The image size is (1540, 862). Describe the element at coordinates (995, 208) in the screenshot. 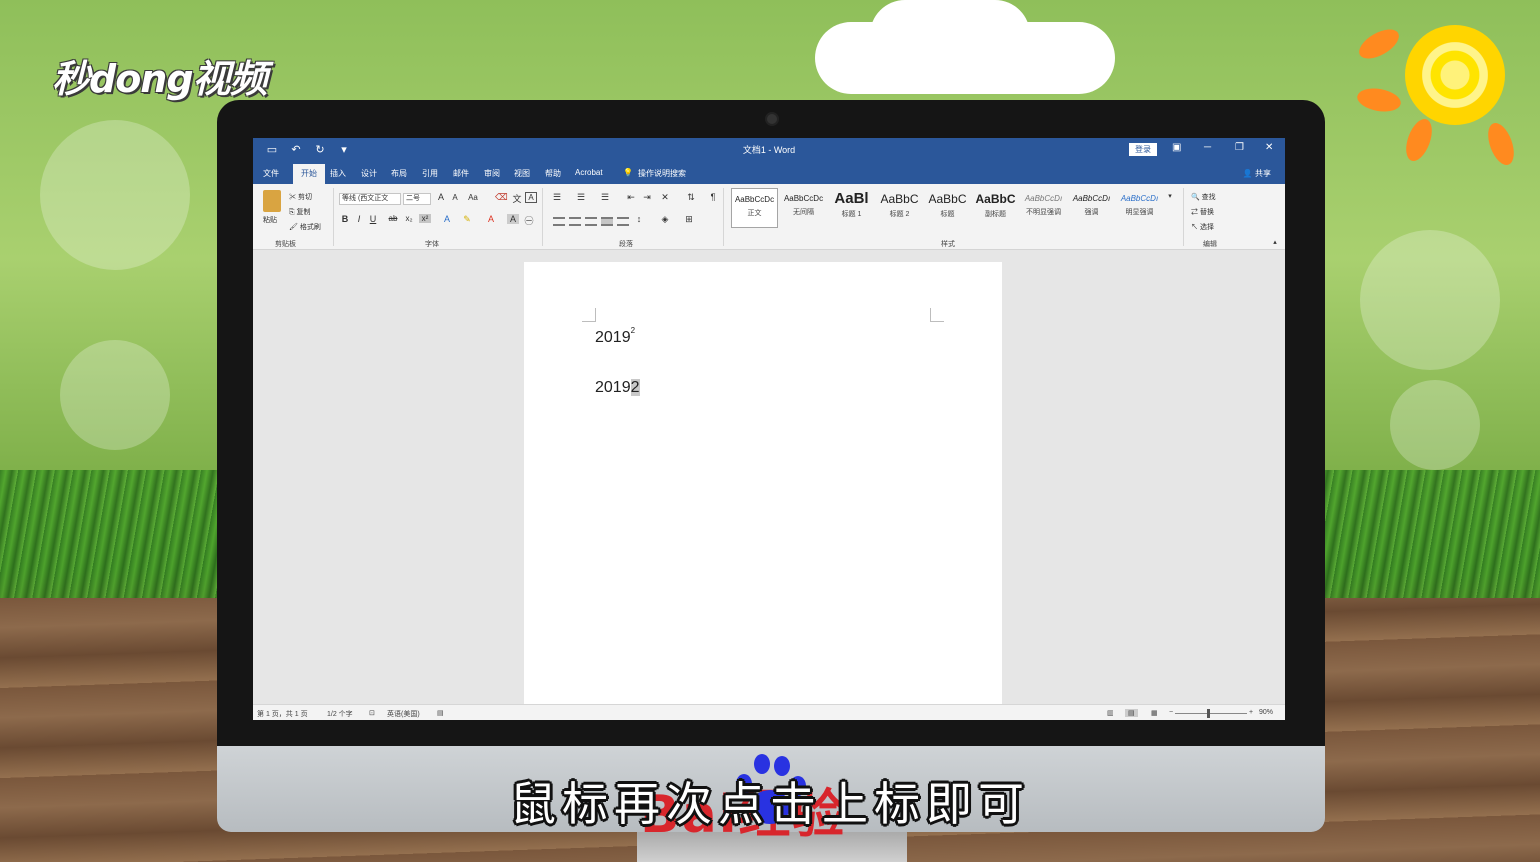

I see `style-subtitle: AaBbC 副标题` at that location.